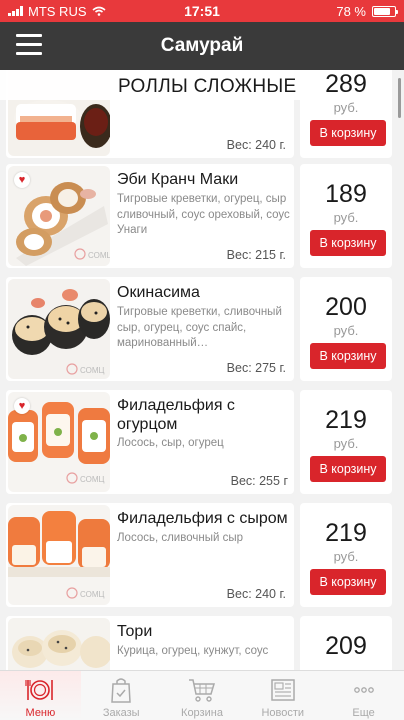 The image size is (404, 720). I want to click on tab-news: Новости, so click(282, 695).